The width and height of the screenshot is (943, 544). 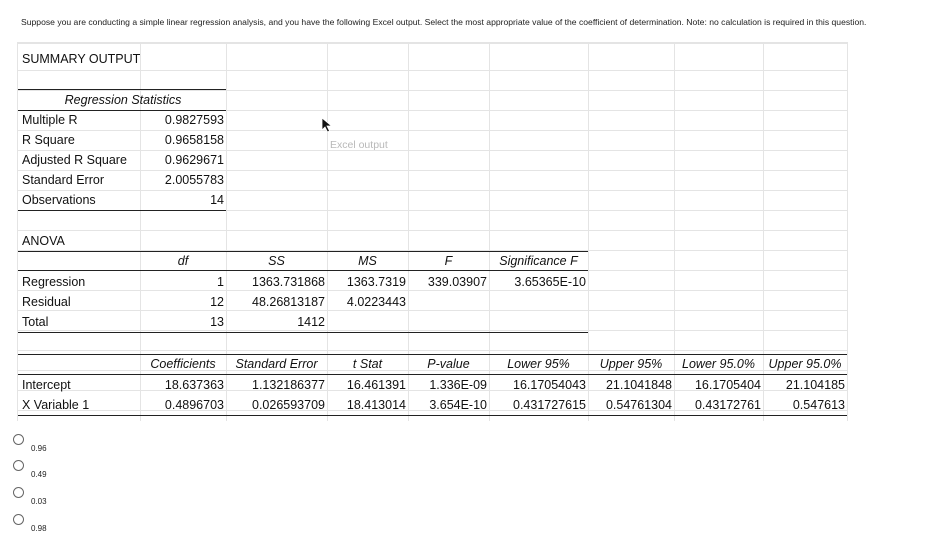 I want to click on option-label: 0.98, so click(x=39, y=528).